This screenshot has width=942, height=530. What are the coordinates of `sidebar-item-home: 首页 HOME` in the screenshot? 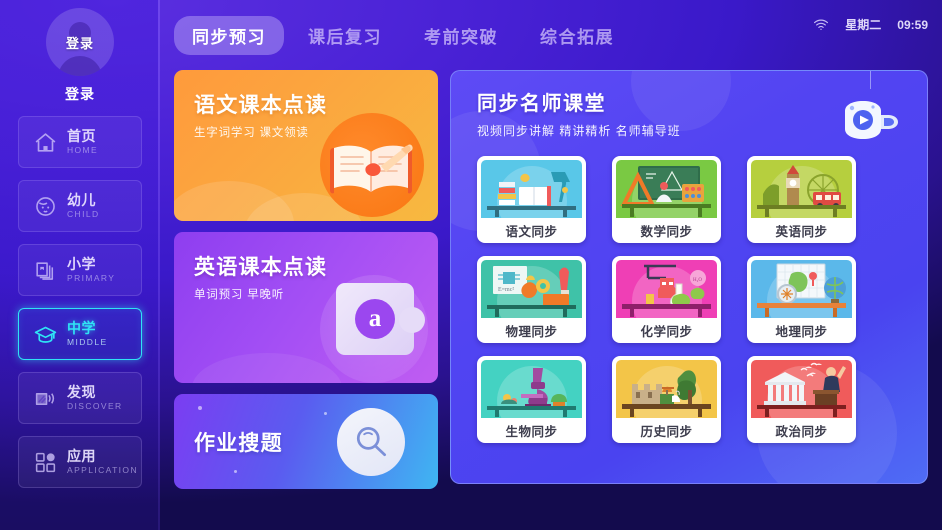 It's located at (80, 142).